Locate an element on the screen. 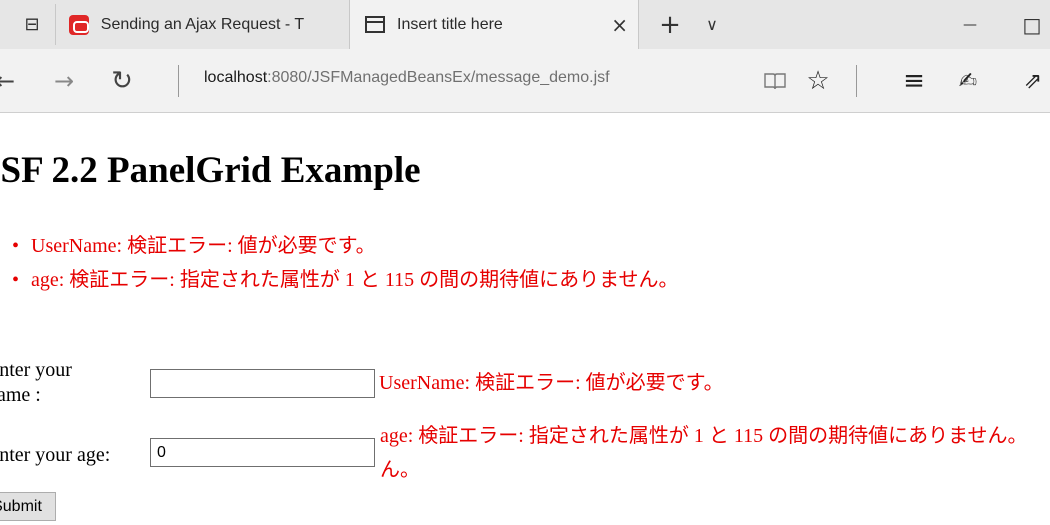  list-item: • UserName: 検証エラー: 値が必要です。 is located at coordinates (339, 248).